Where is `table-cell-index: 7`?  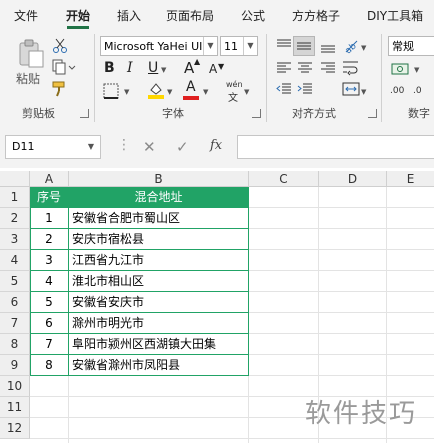 table-cell-index: 7 is located at coordinates (49, 344).